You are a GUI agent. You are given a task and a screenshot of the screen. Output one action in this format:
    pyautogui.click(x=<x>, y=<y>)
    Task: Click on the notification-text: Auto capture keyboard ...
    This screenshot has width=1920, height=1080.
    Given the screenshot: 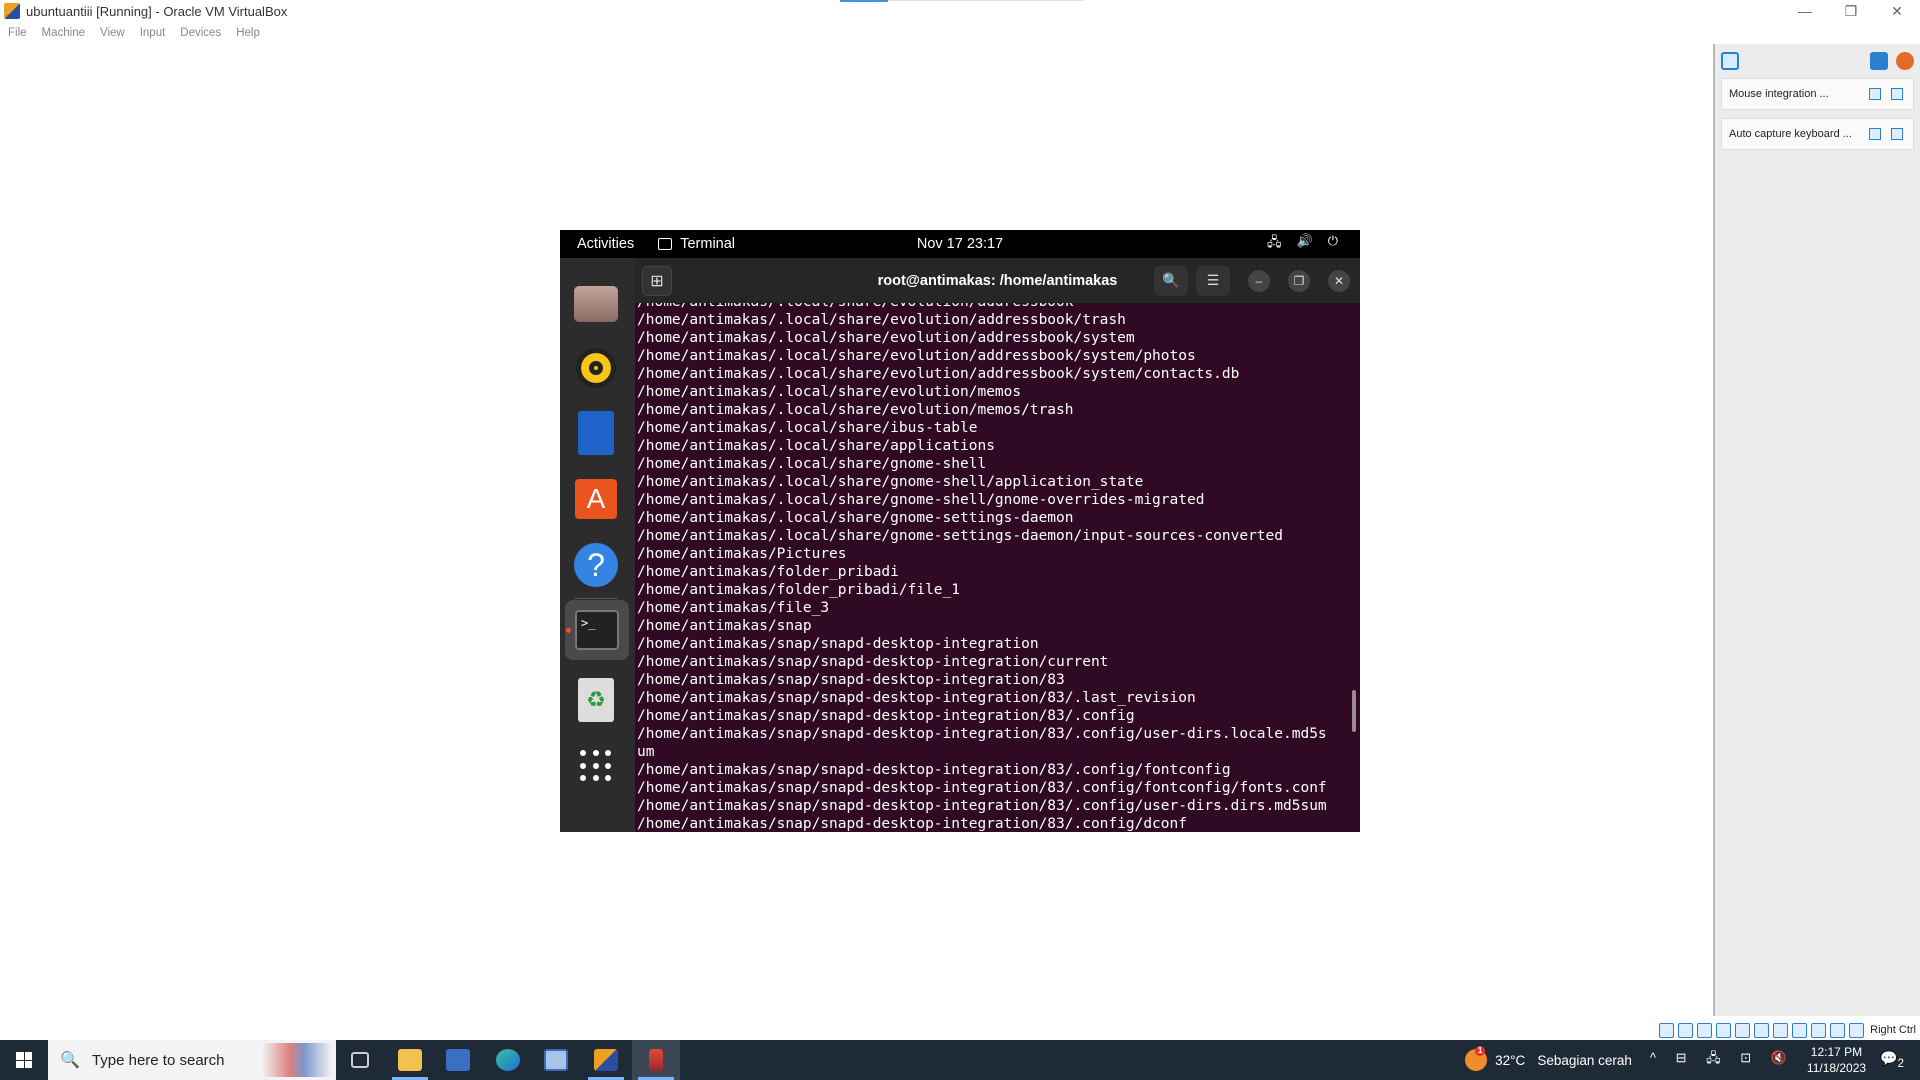 What is the action you would take?
    pyautogui.click(x=1790, y=134)
    